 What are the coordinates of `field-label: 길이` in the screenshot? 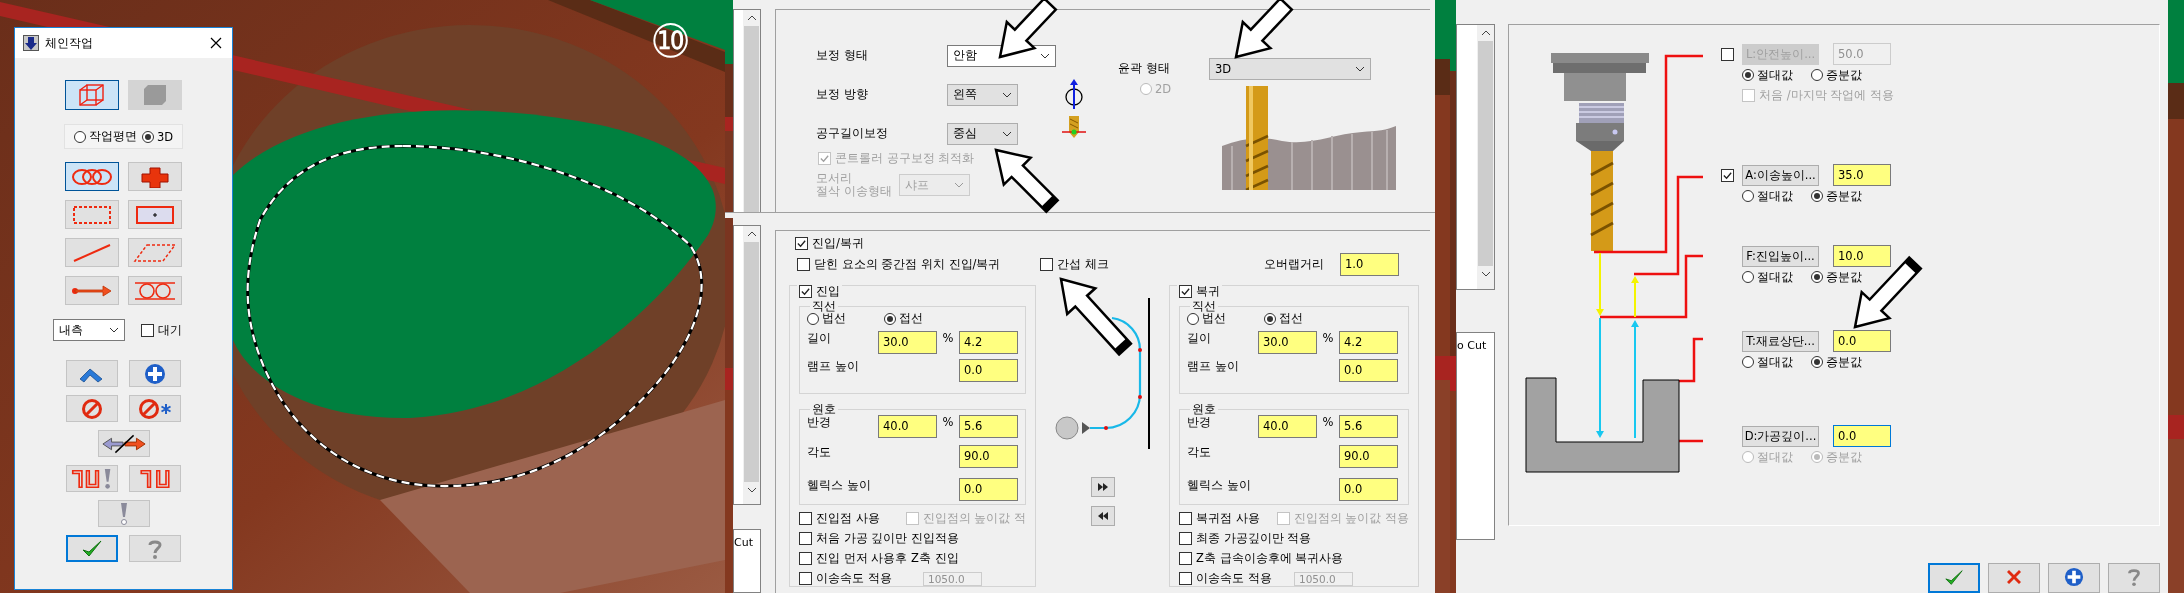 It's located at (819, 337).